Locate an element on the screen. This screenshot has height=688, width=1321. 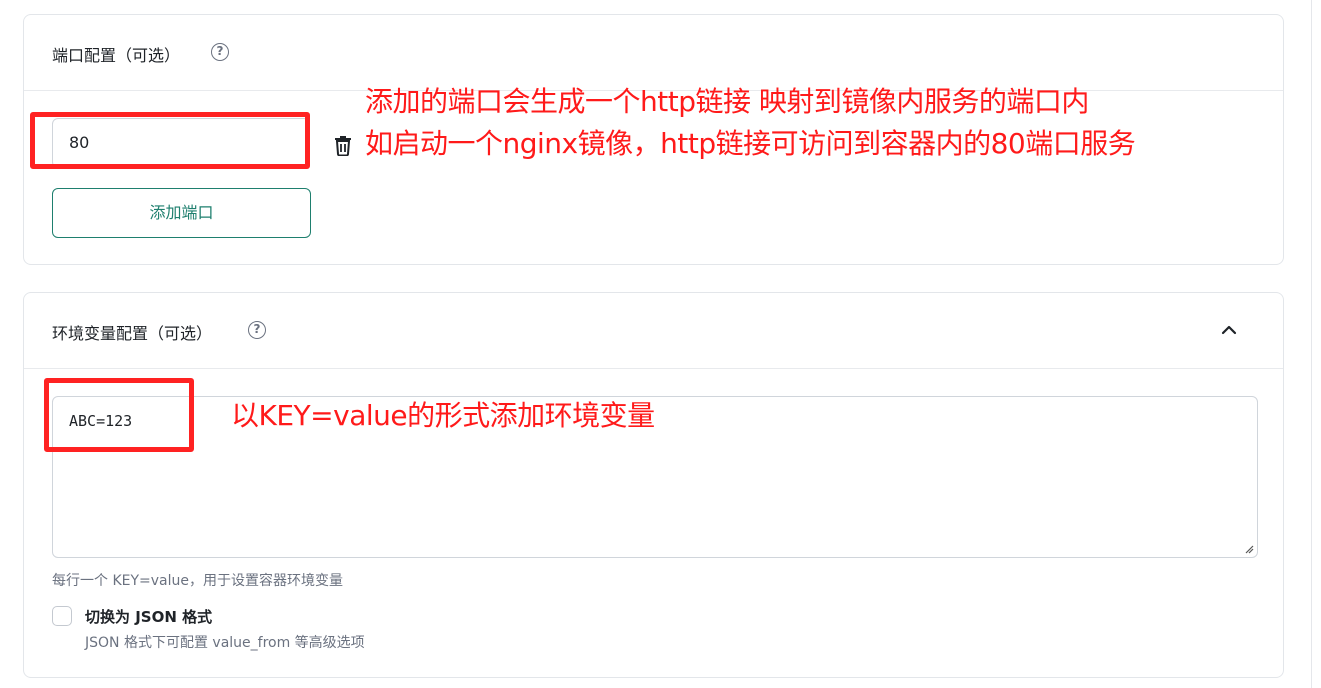
port-annotation-line2: 如启动一个nginx镜像，http链接可访问到容器内的80端口服务 is located at coordinates (750, 143).